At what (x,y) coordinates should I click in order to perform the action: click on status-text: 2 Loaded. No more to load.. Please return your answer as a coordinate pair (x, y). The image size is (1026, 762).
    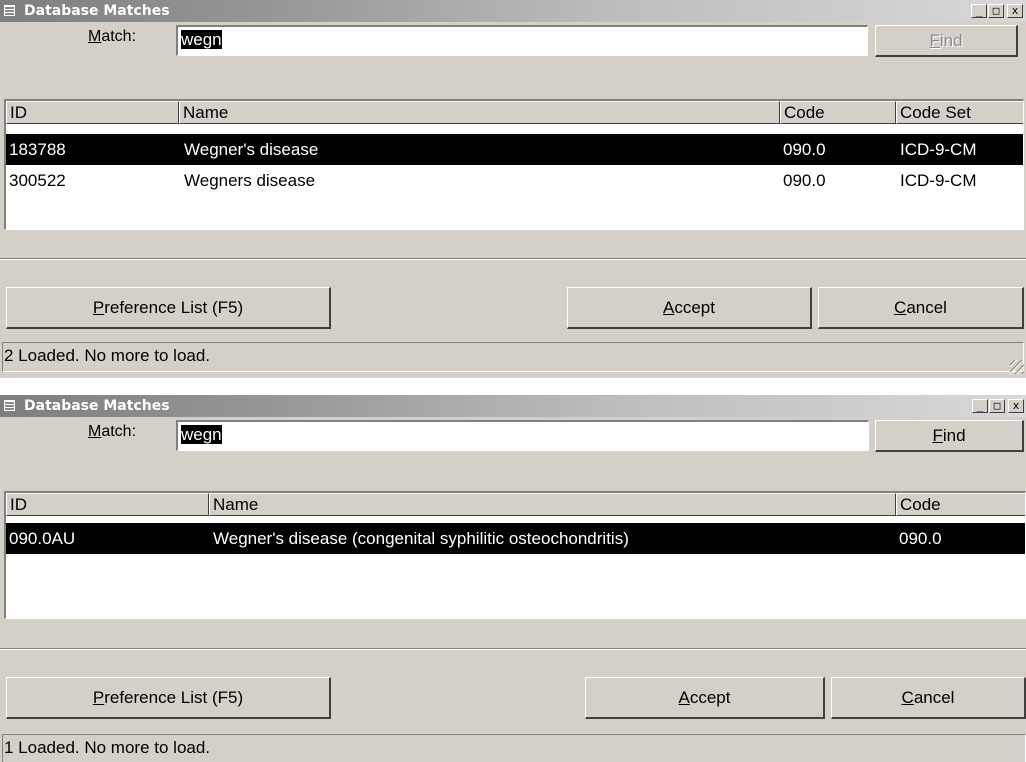
    Looking at the image, I should click on (107, 355).